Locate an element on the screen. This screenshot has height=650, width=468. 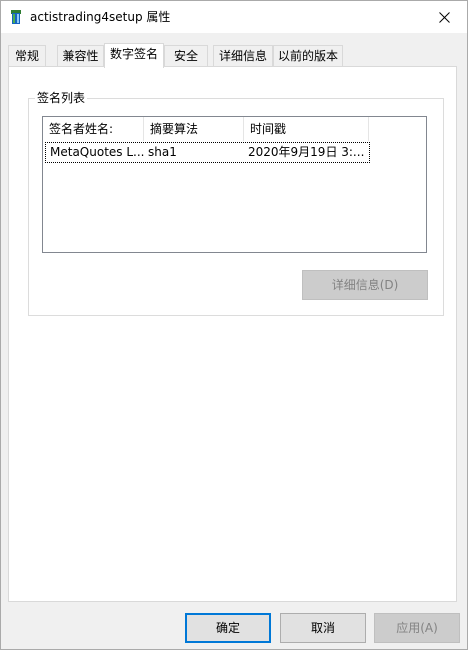
cancel-button: 取消 is located at coordinates (323, 628).